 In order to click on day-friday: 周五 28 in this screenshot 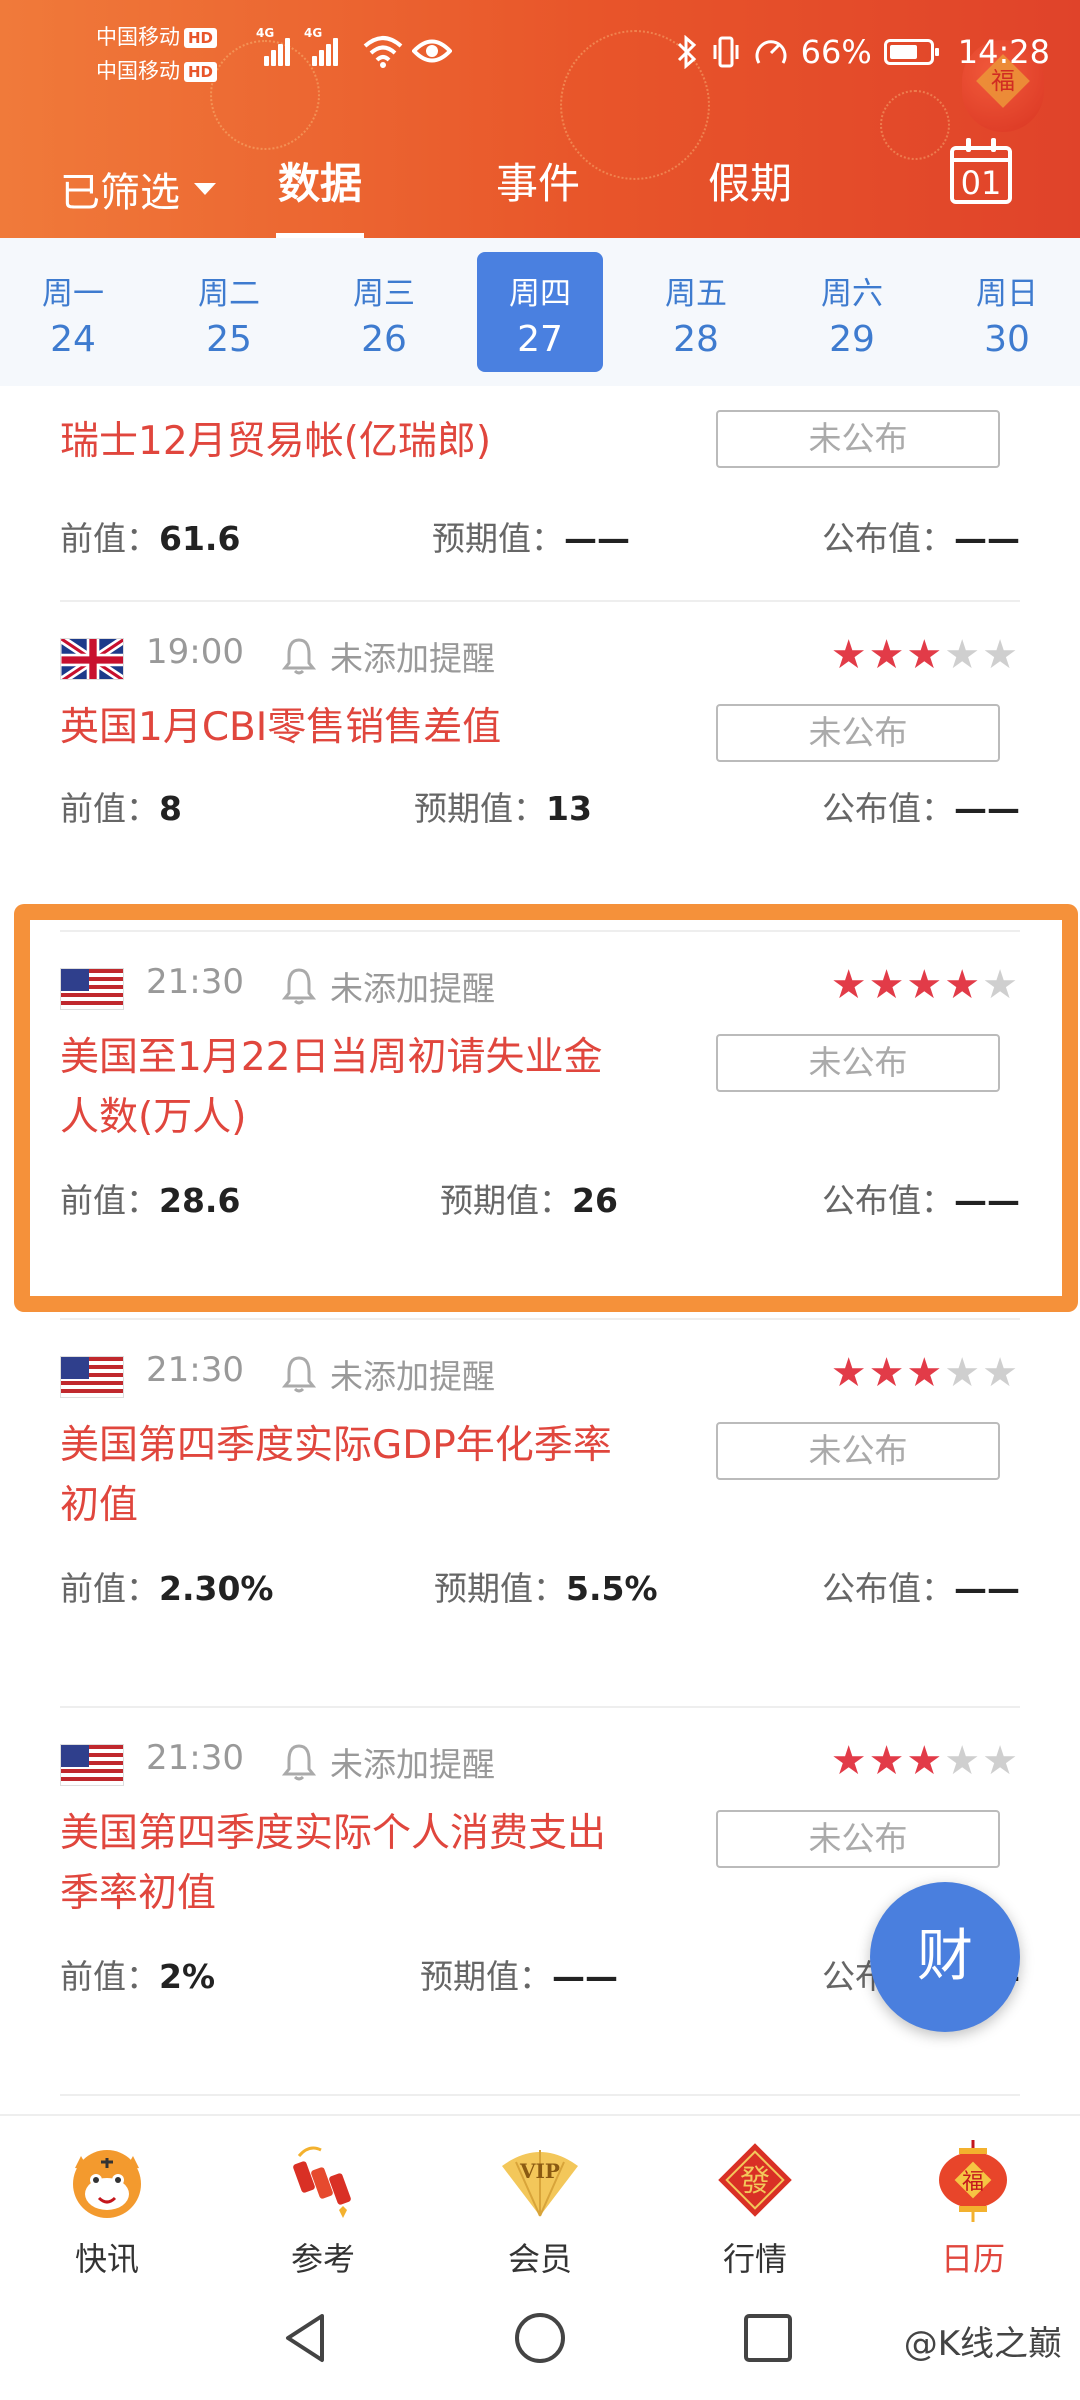, I will do `click(696, 312)`.